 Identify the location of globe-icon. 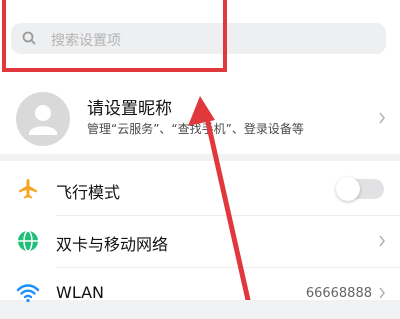
(28, 241).